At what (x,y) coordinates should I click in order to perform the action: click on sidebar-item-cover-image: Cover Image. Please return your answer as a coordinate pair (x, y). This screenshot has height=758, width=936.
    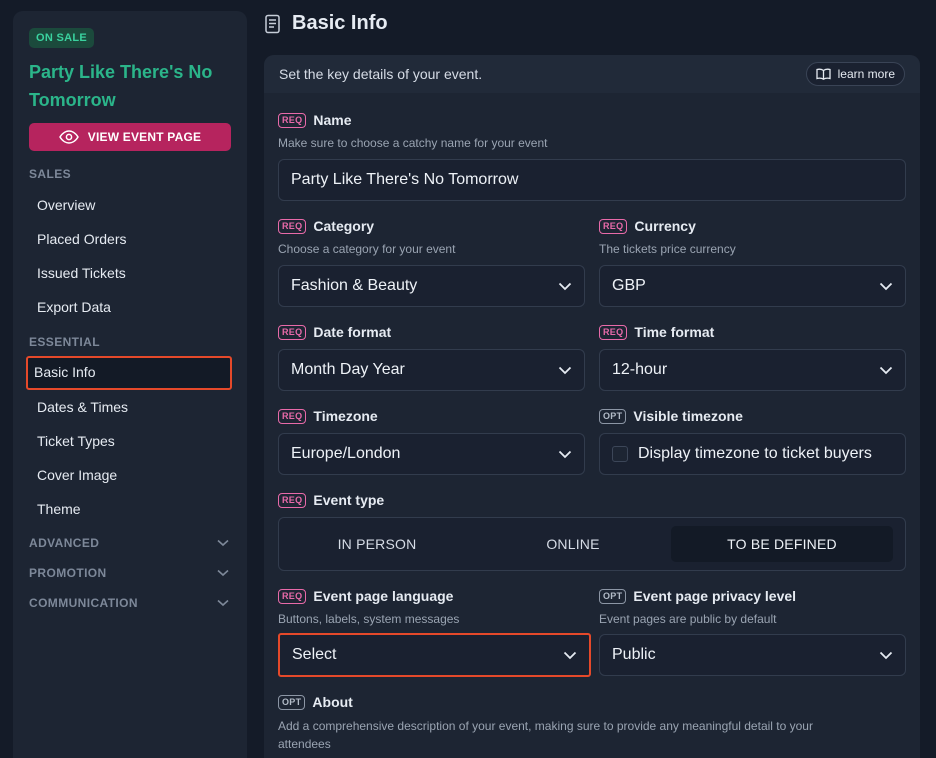
    Looking at the image, I should click on (130, 475).